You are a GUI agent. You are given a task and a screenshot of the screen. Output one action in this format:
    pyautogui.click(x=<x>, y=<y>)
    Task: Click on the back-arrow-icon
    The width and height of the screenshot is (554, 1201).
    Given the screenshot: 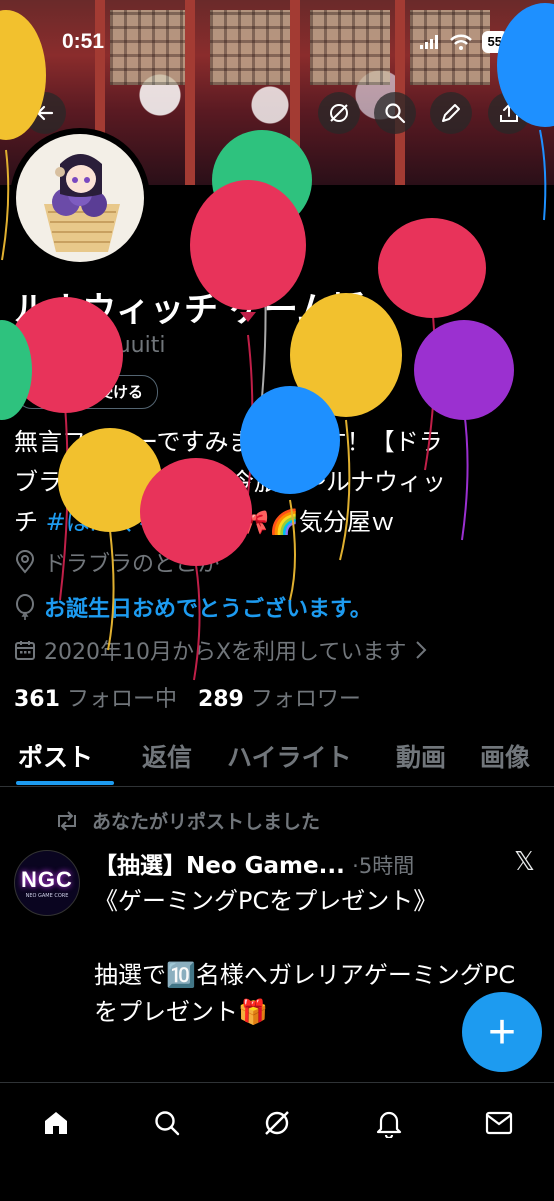 What is the action you would take?
    pyautogui.click(x=45, y=113)
    